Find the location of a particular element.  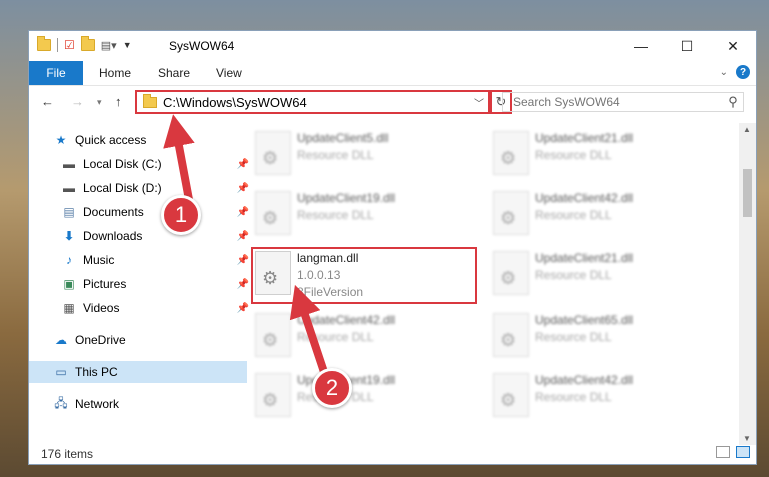

expand-ribbon-icon: ⌄ is located at coordinates (724, 72).